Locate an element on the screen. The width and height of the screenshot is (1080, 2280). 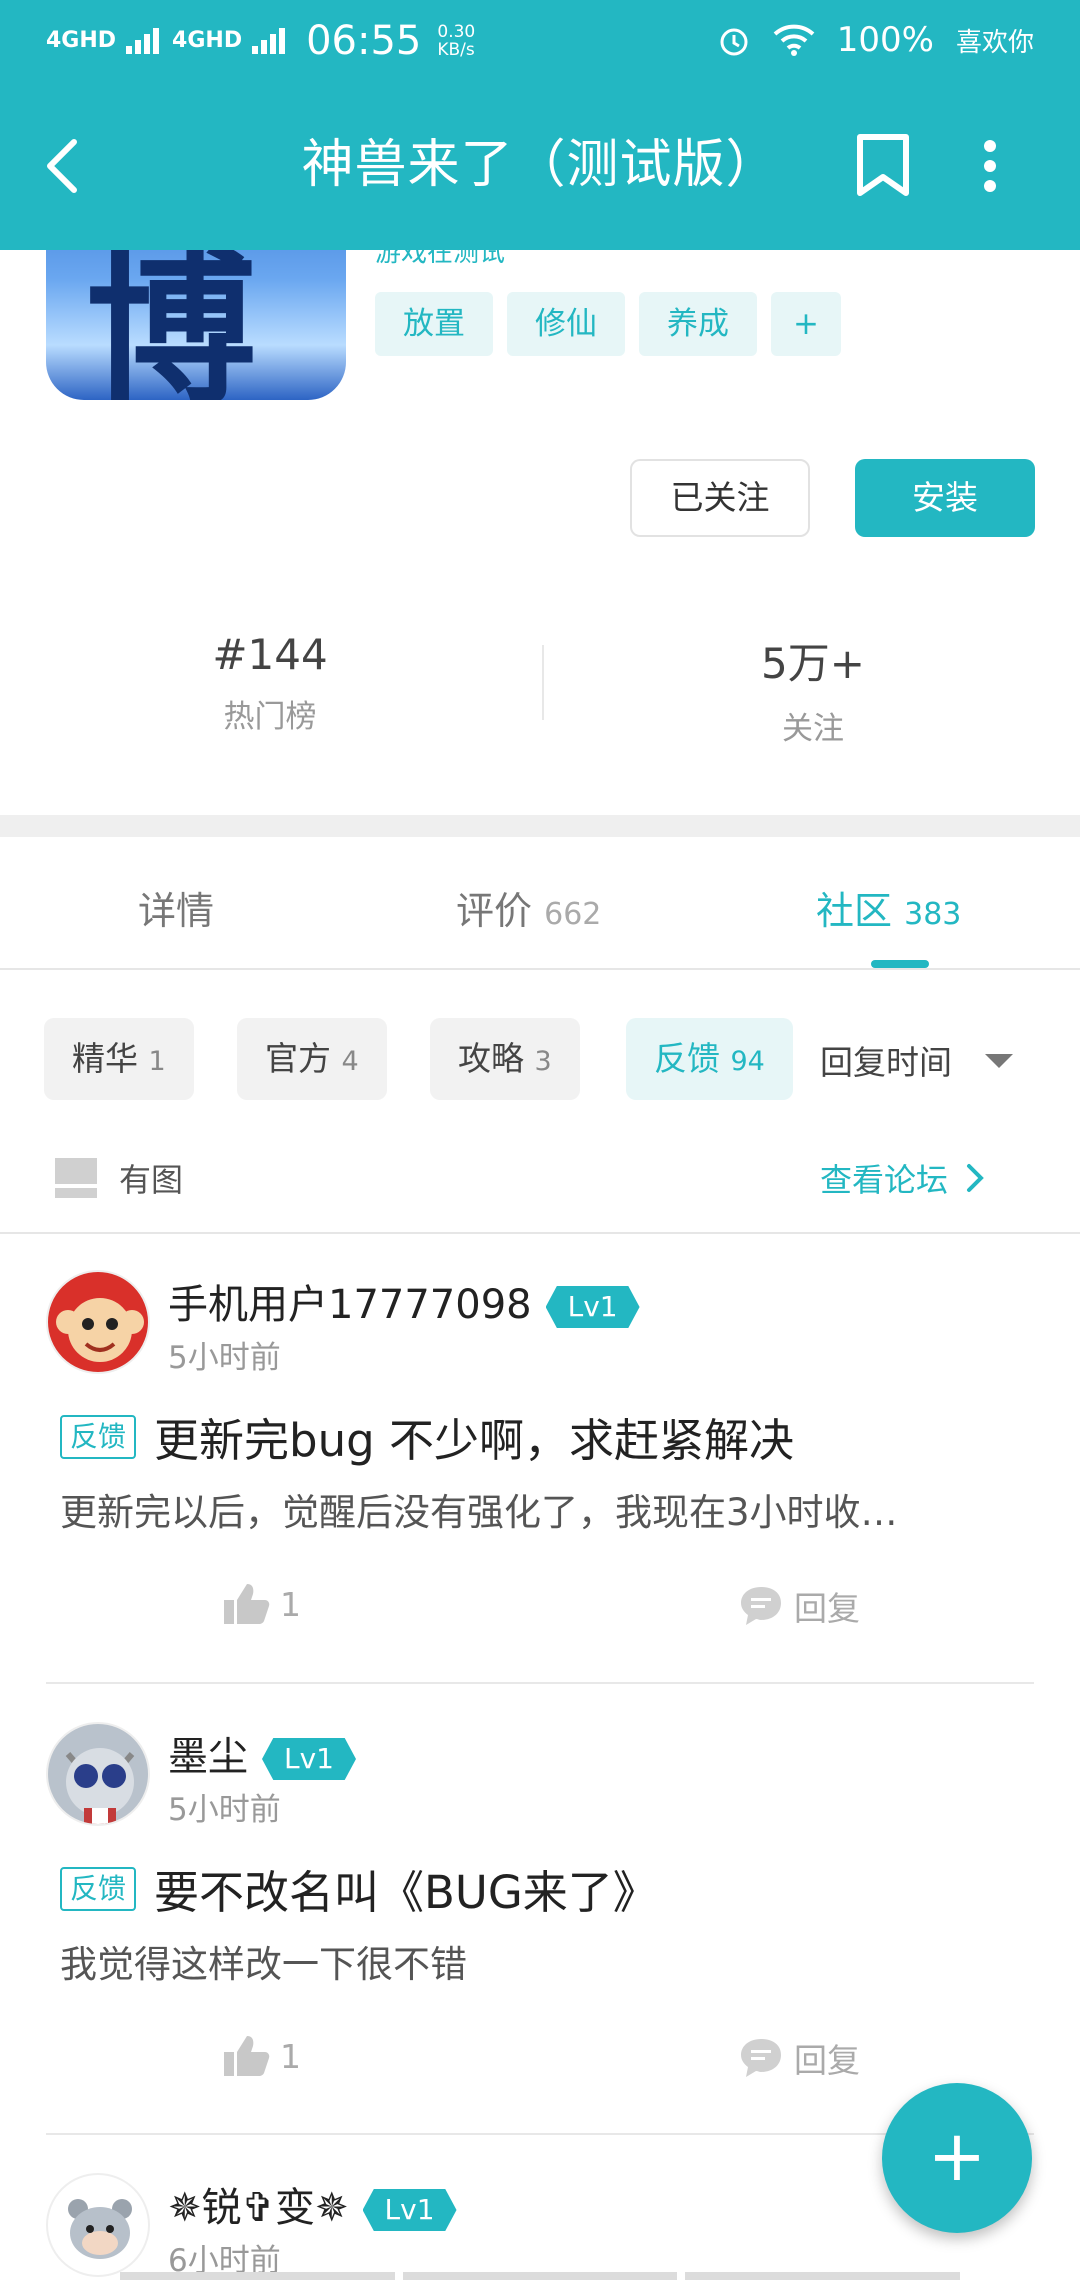
bookmark-icon is located at coordinates (883, 165).